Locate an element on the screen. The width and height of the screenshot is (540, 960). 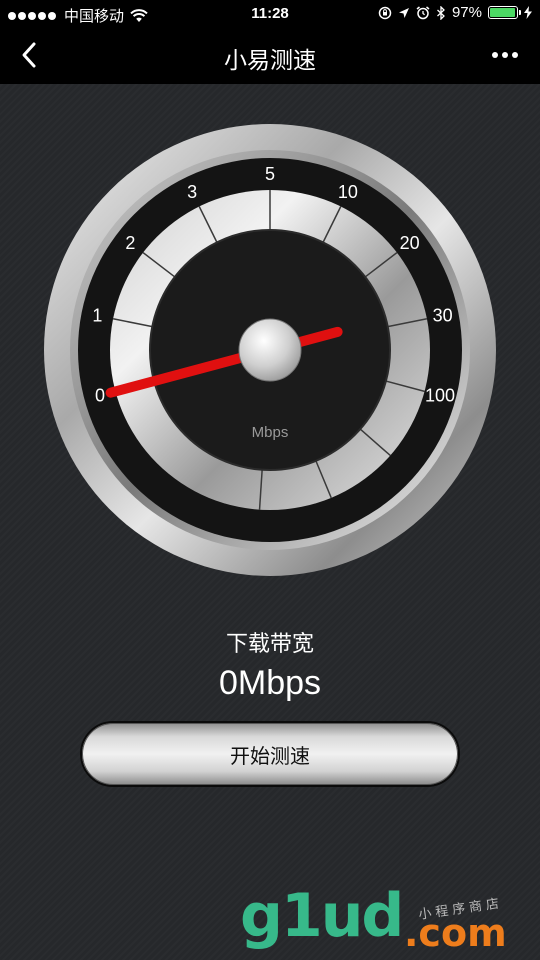
gauge-unit-label: Mbps is located at coordinates (270, 432).